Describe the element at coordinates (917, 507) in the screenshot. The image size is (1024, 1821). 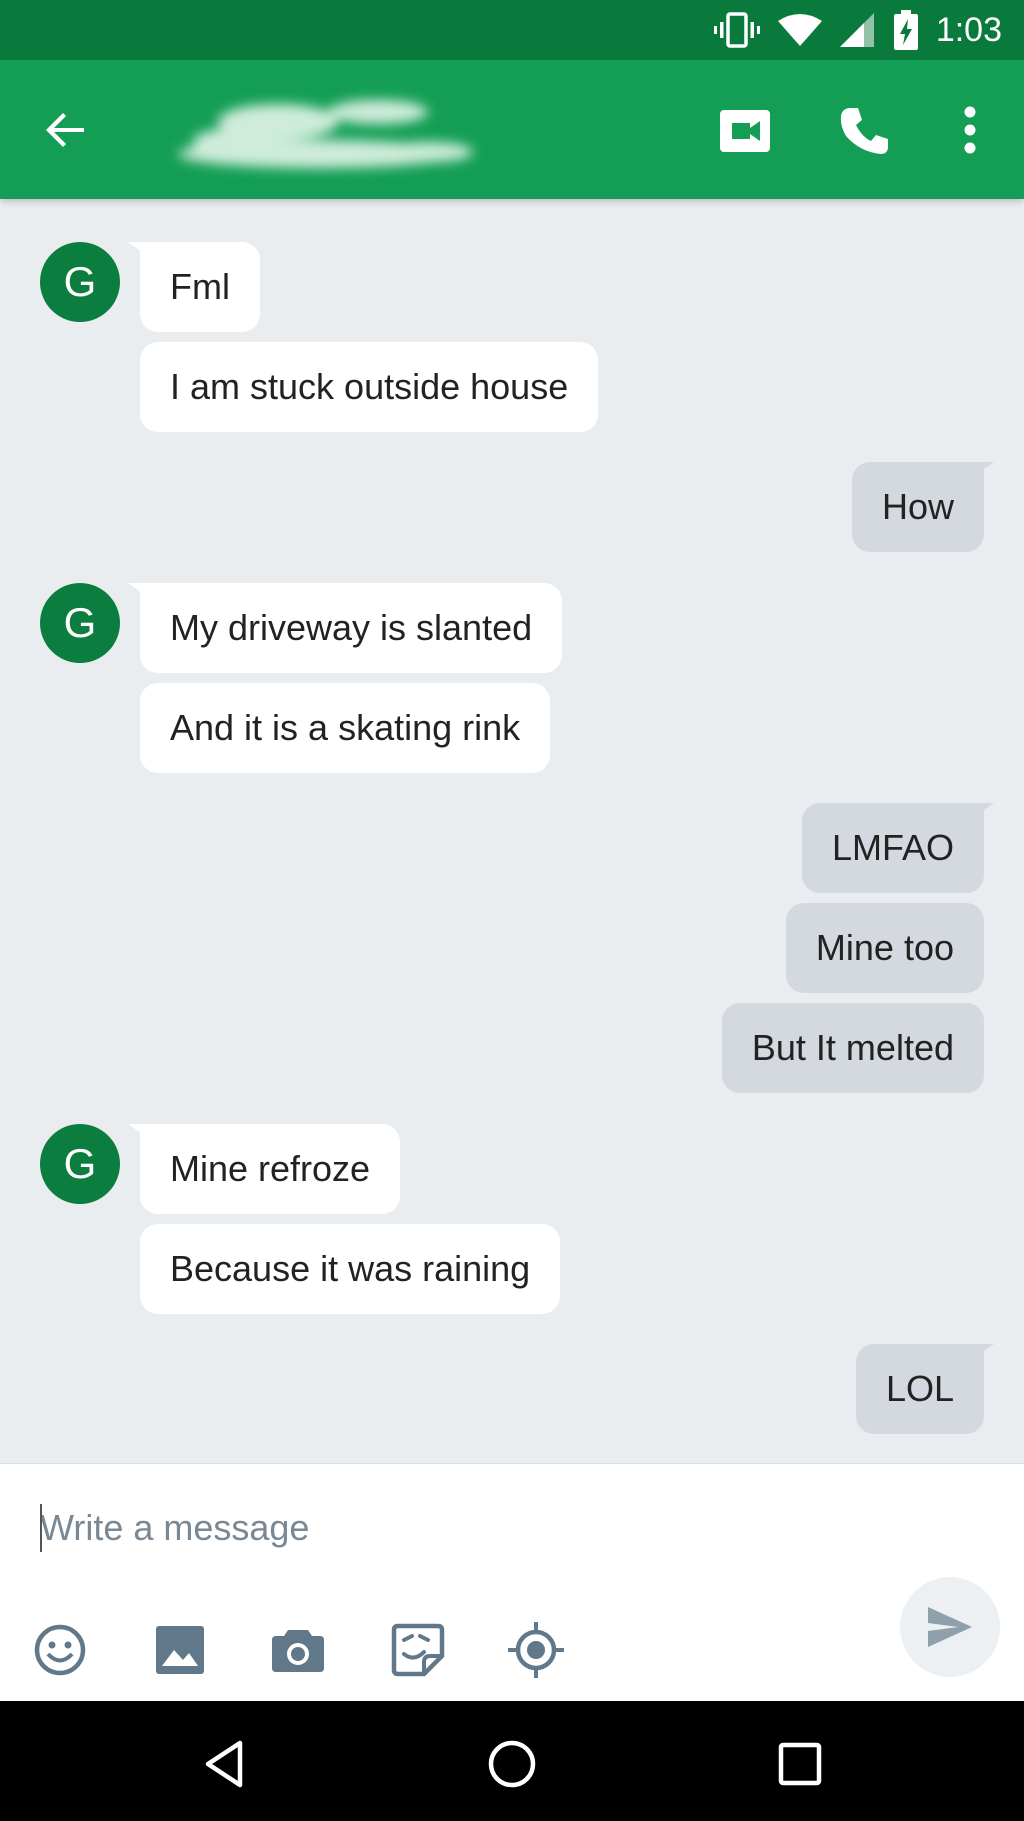
I see `message-bubble-outgoing: How` at that location.